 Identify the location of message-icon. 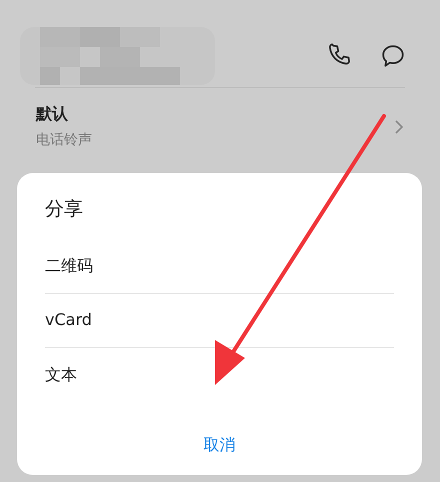
(393, 55).